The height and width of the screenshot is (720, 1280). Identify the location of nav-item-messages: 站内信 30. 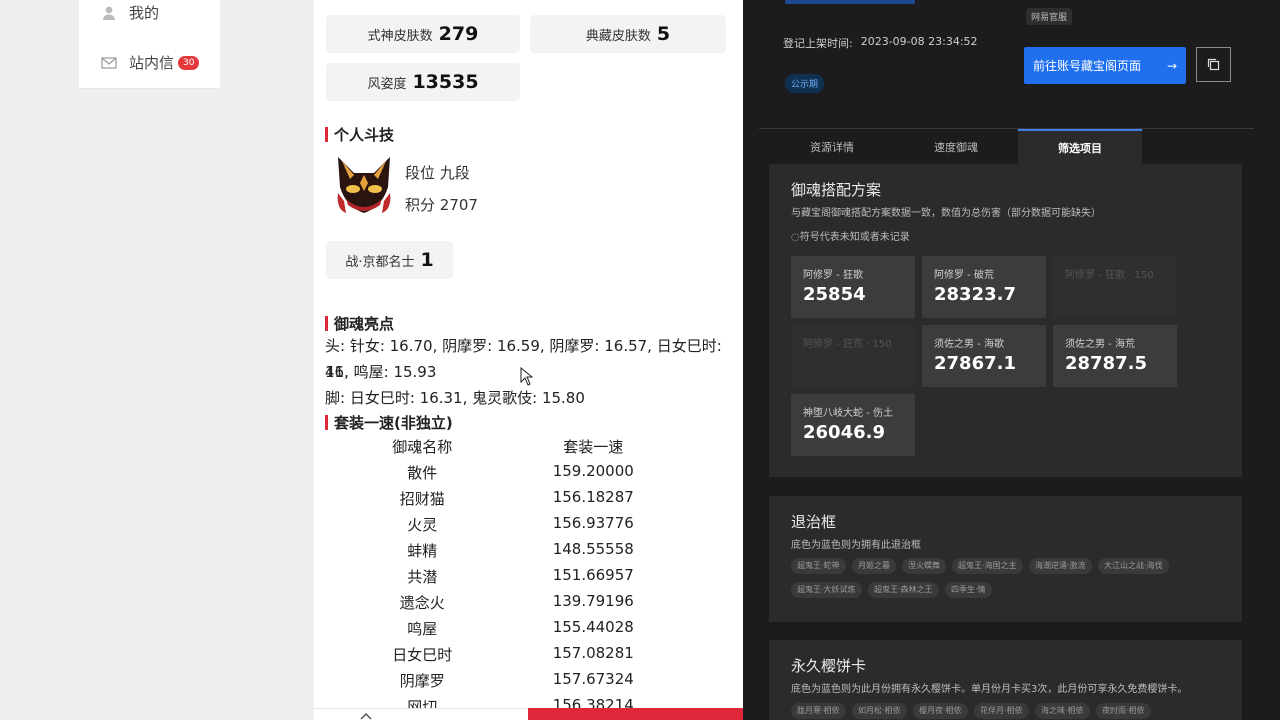
(150, 62).